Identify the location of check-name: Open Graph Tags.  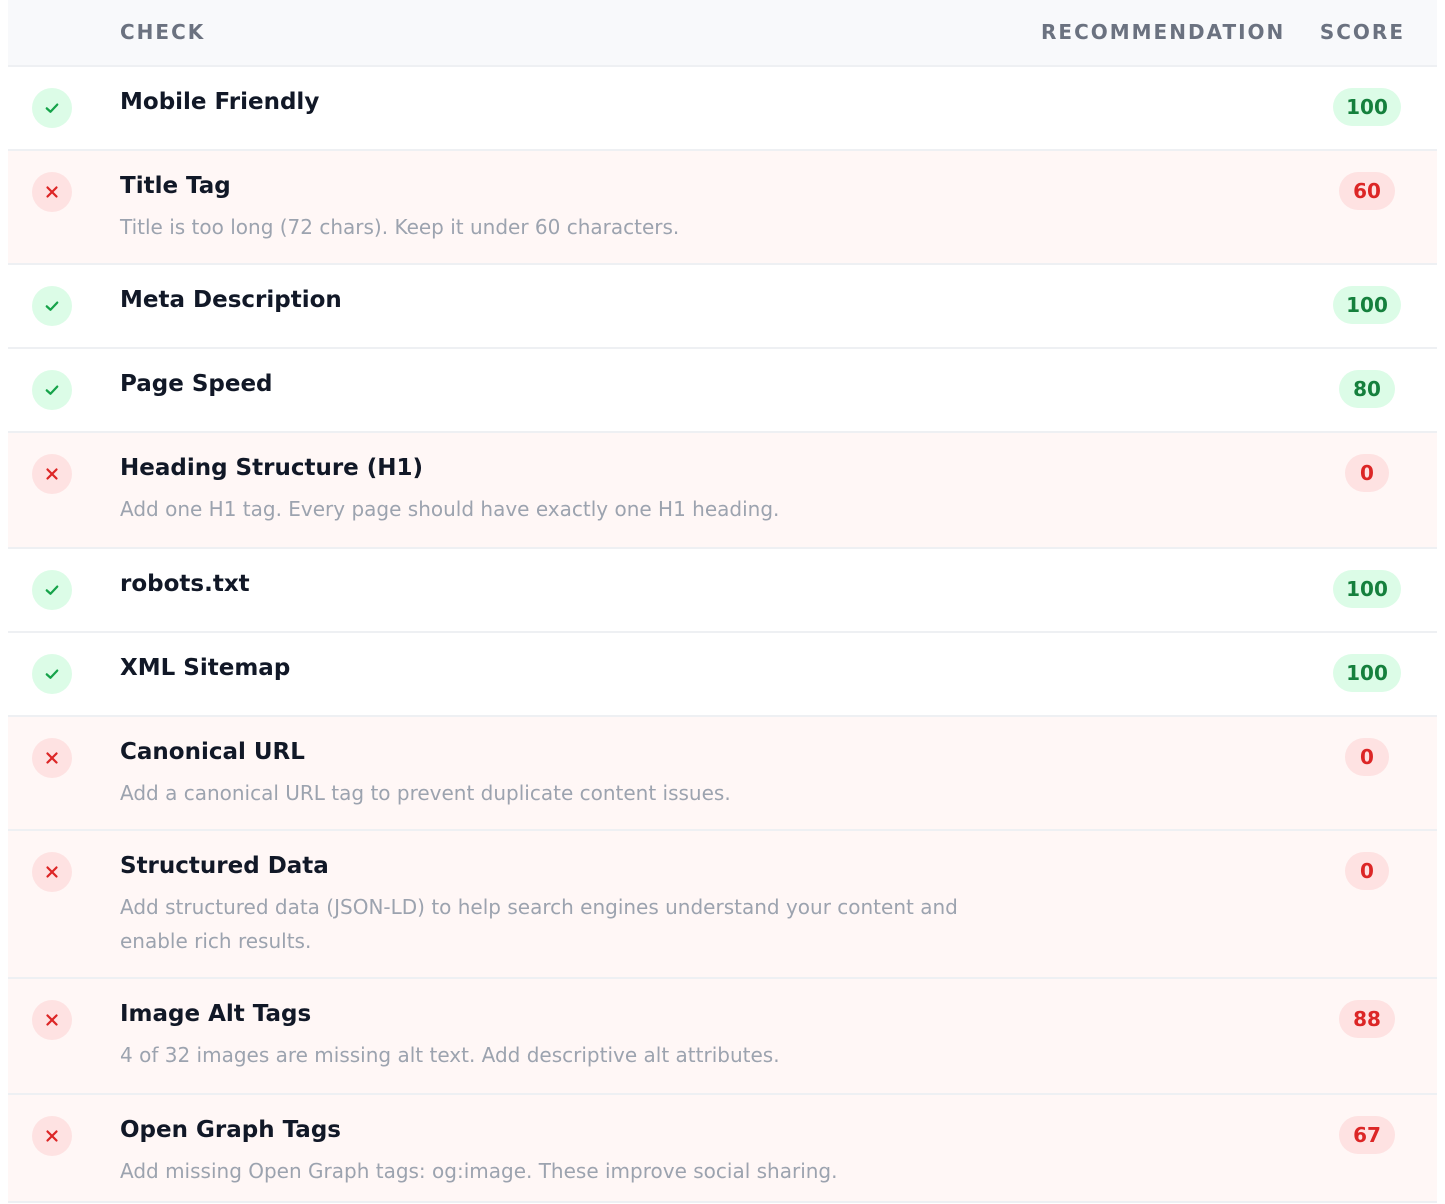
(230, 1130).